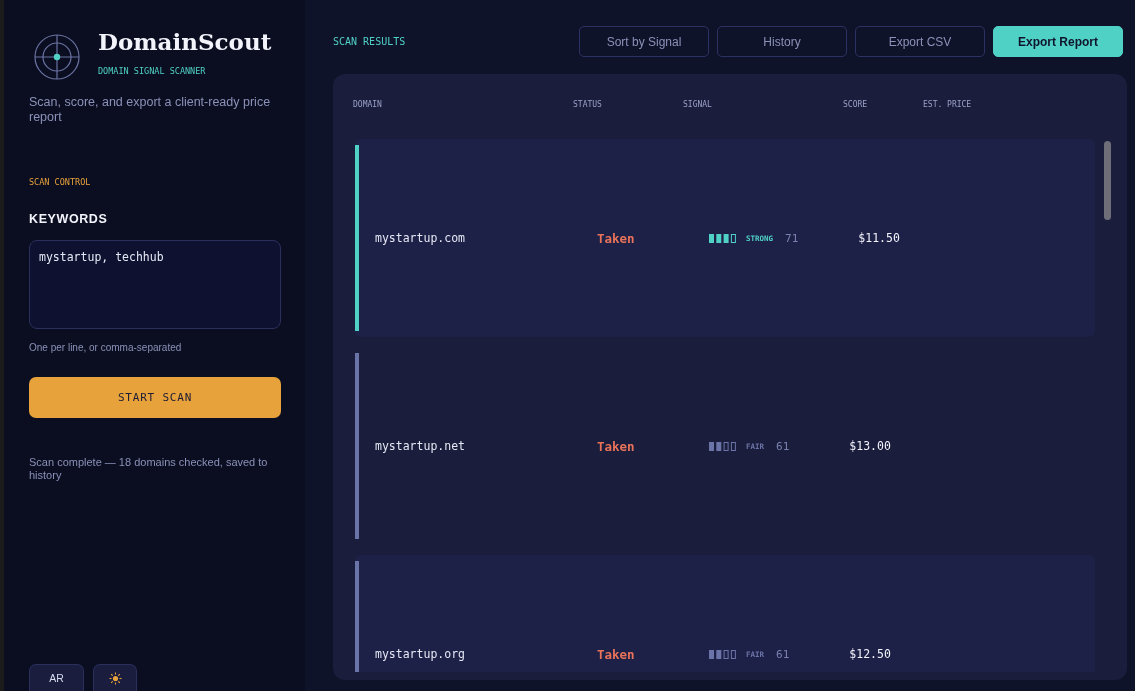 The height and width of the screenshot is (691, 1135). What do you see at coordinates (587, 105) in the screenshot?
I see `column-header: STATUS` at bounding box center [587, 105].